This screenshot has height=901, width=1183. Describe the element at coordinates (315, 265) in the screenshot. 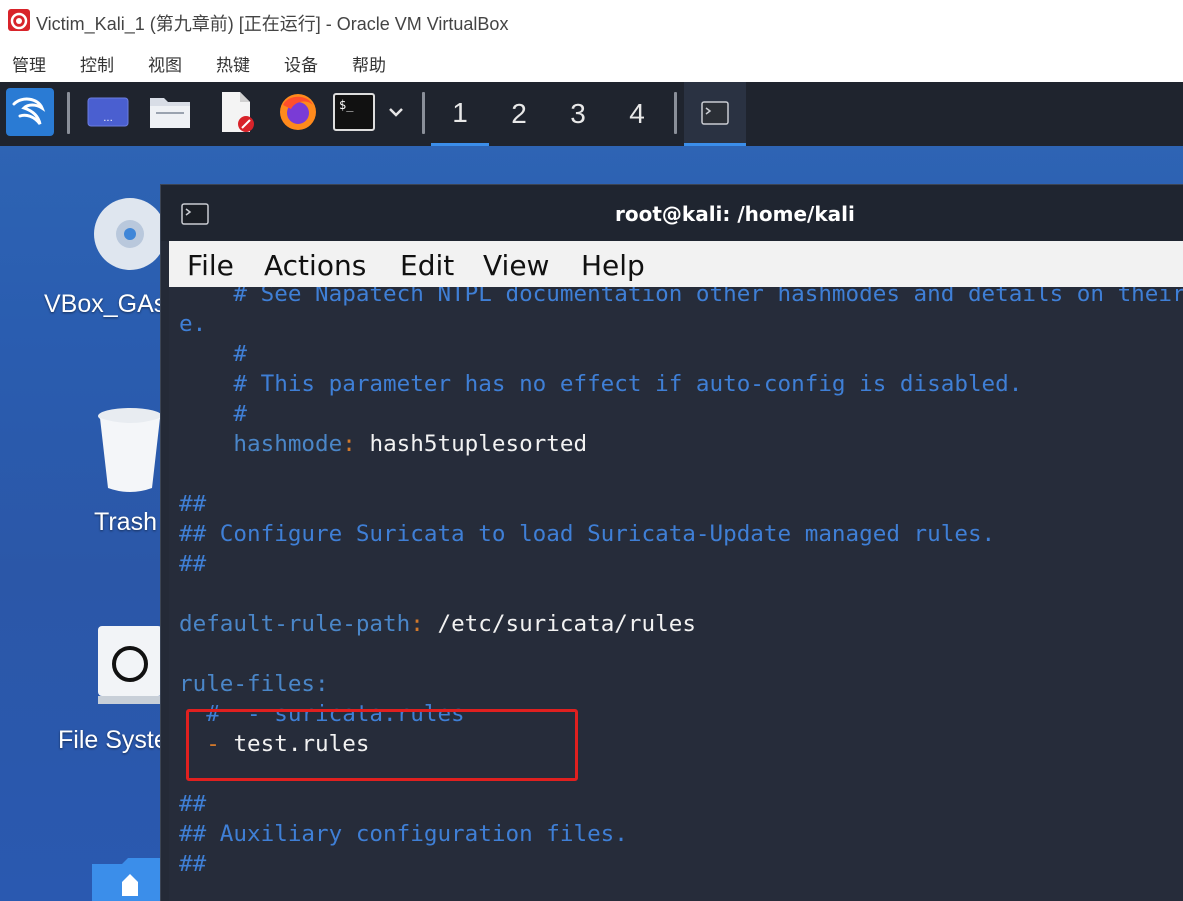

I see `terminal-menu-actions: Actions` at that location.